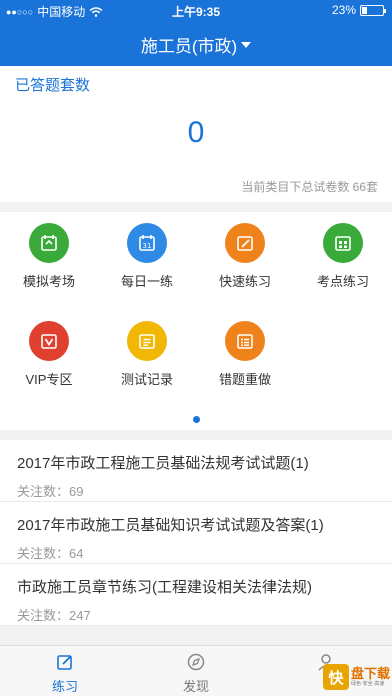 This screenshot has width=392, height=696. What do you see at coordinates (64, 662) in the screenshot?
I see `pencil-square-icon` at bounding box center [64, 662].